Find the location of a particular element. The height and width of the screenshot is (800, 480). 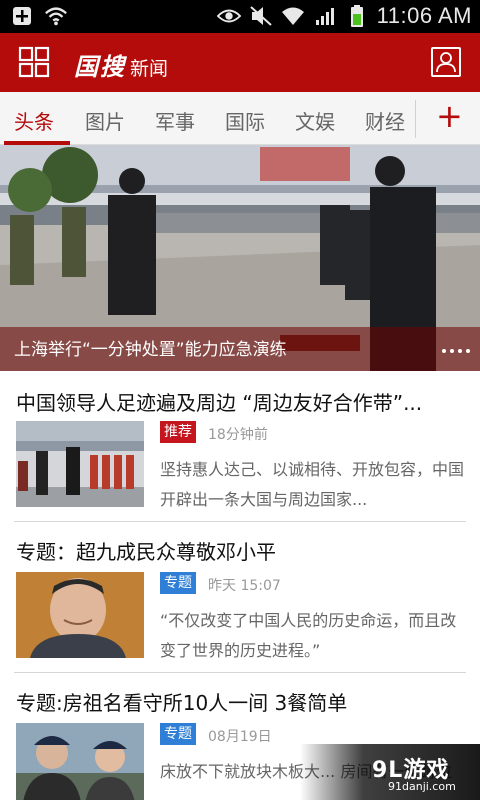

app-header: 国搜 新闻 is located at coordinates (240, 62).